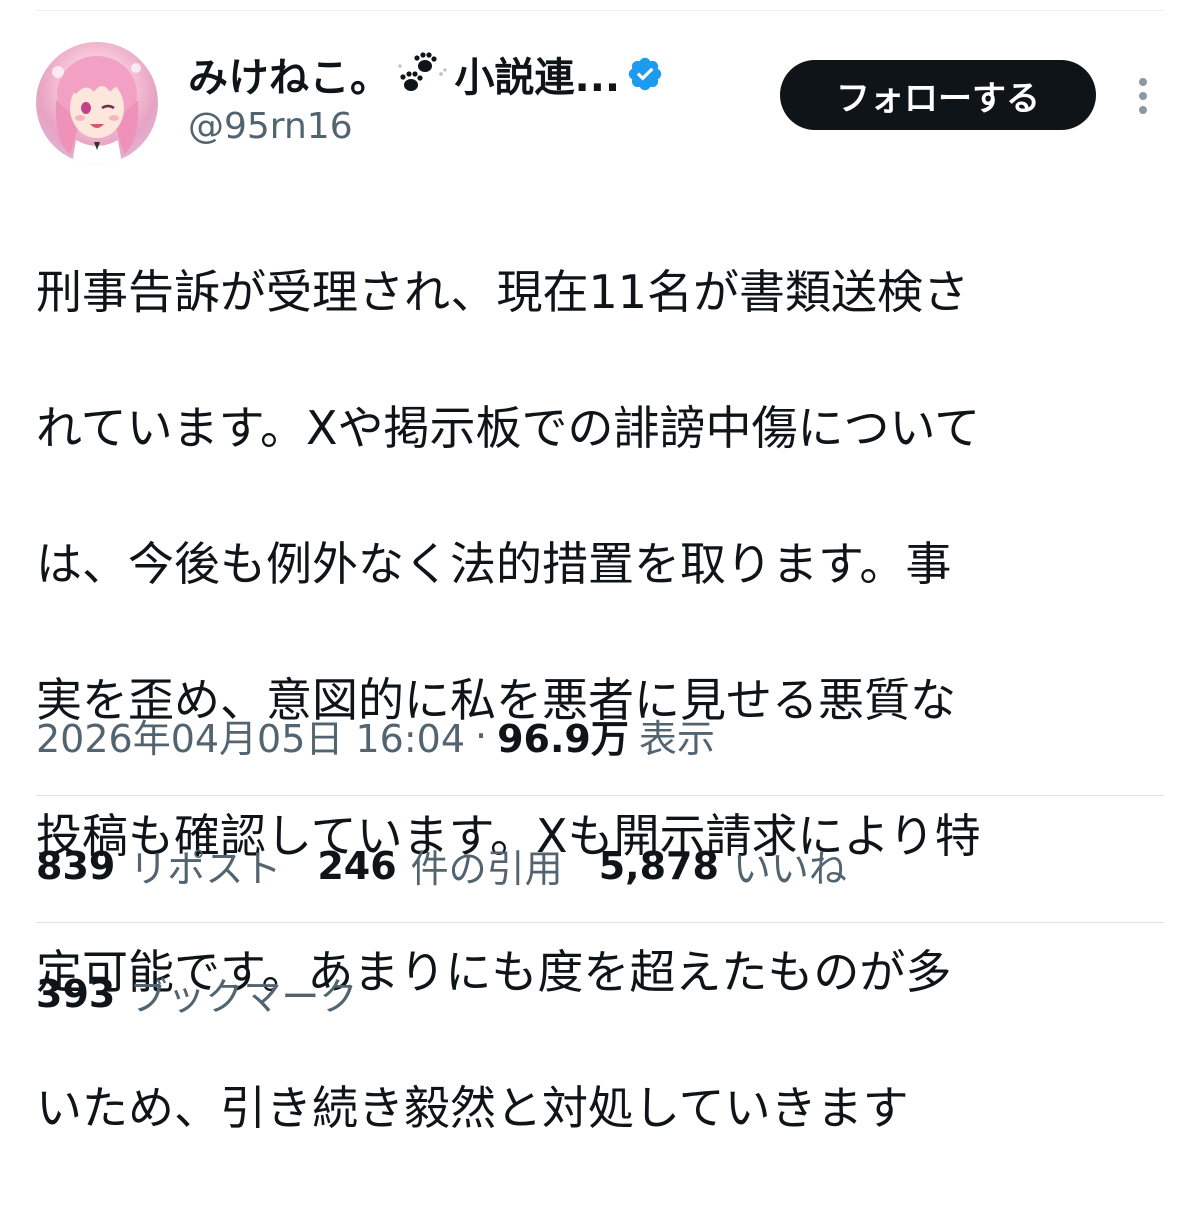 Image resolution: width=1200 pixels, height=1210 pixels. Describe the element at coordinates (426, 126) in the screenshot. I see `handle: @95rn16` at that location.